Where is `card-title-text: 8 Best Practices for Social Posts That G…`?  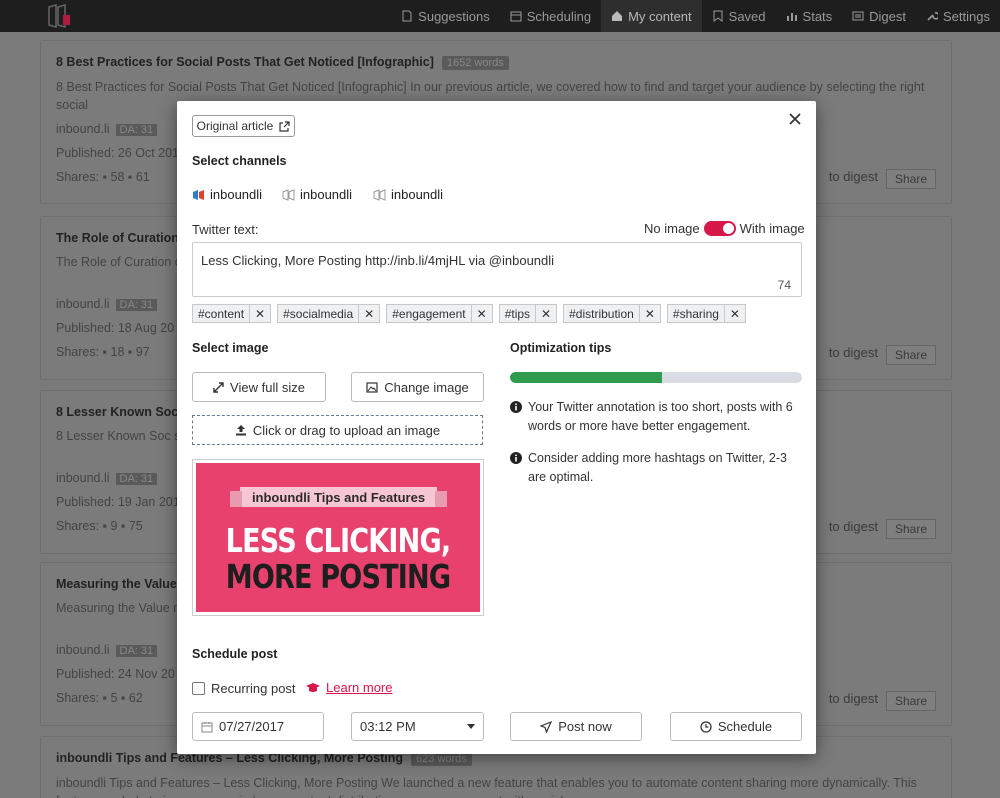
card-title-text: 8 Best Practices for Social Posts That G… is located at coordinates (245, 62).